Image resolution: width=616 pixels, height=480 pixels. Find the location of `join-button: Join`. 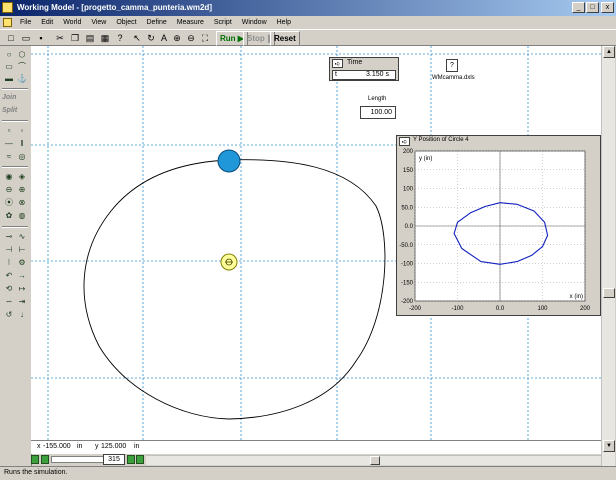

join-button: Join is located at coordinates (9, 97).